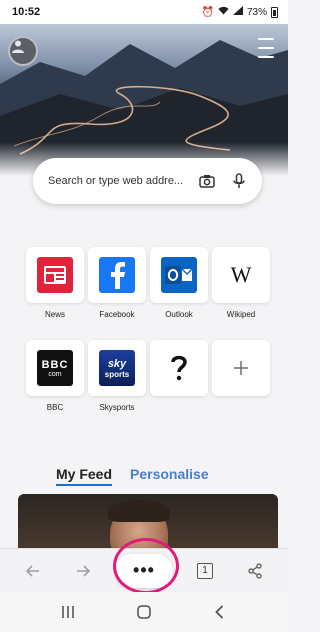 This screenshot has width=320, height=632. I want to click on speed-dial-label: News, so click(54, 314).